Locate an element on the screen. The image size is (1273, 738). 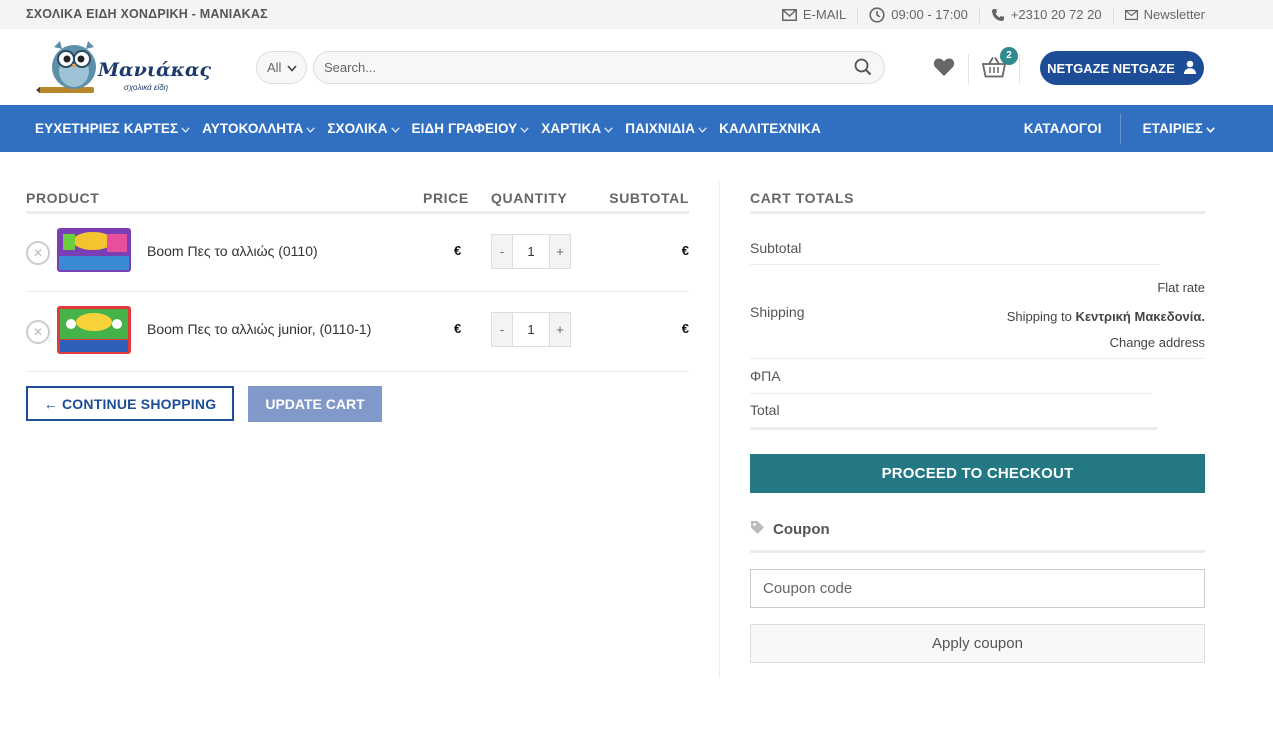
hours-info: 09:00 - 17:00 is located at coordinates (918, 14).